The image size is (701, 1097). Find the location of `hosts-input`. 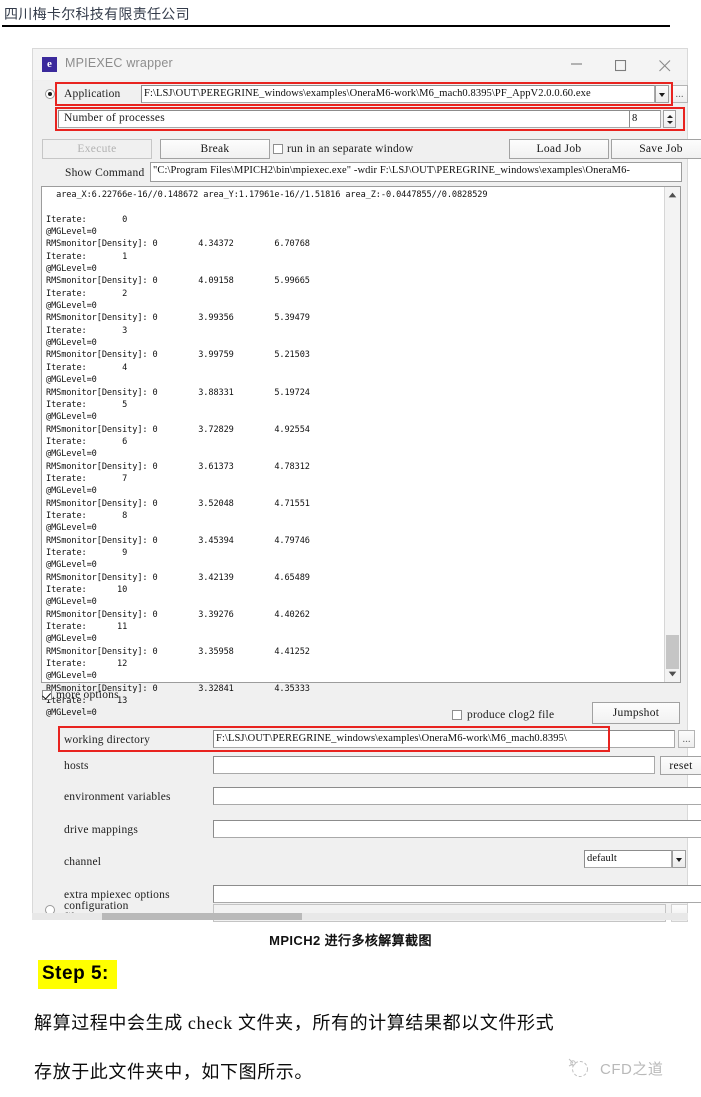

hosts-input is located at coordinates (434, 765).